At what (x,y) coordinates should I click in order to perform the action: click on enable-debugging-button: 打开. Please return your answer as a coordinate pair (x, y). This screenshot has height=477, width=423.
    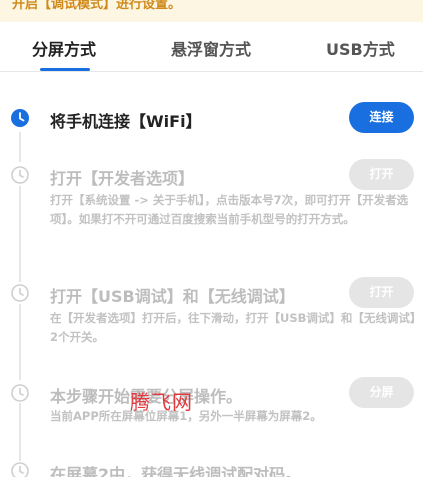
    Looking at the image, I should click on (381, 292).